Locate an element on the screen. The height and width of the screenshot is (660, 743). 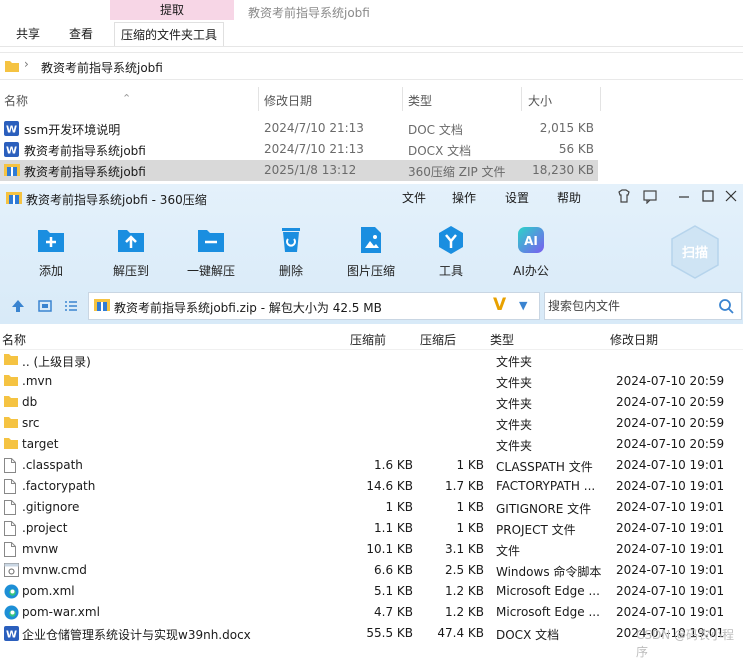
archive-row: .mvn 文件夹 2024-07-10 20:59 is located at coordinates (371, 381).